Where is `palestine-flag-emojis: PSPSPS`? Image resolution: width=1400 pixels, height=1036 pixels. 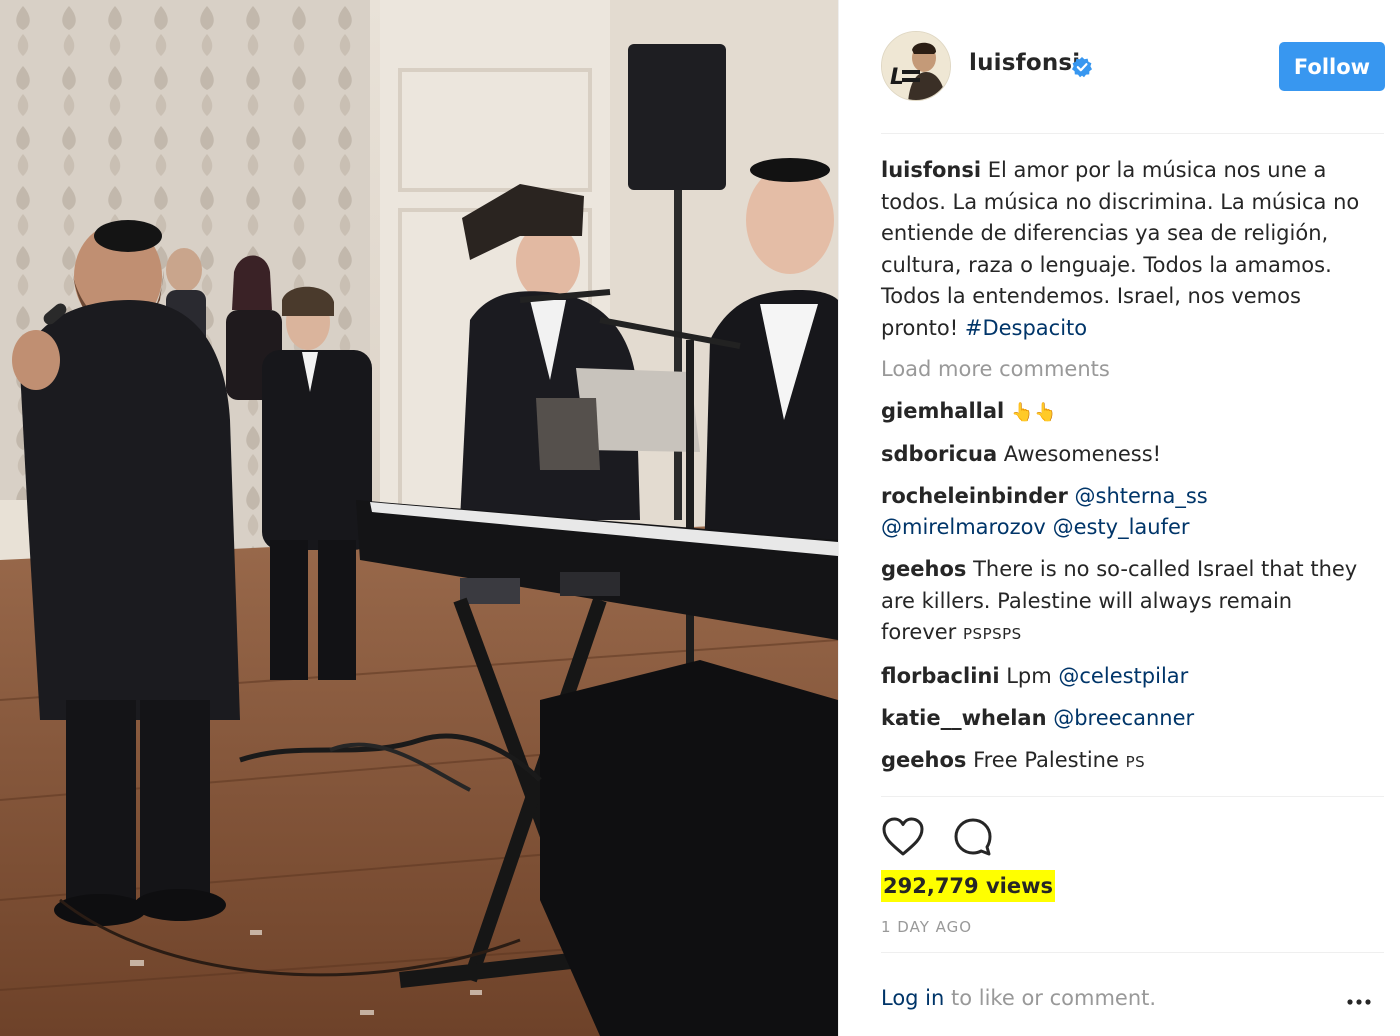 palestine-flag-emojis: PSPSPS is located at coordinates (992, 634).